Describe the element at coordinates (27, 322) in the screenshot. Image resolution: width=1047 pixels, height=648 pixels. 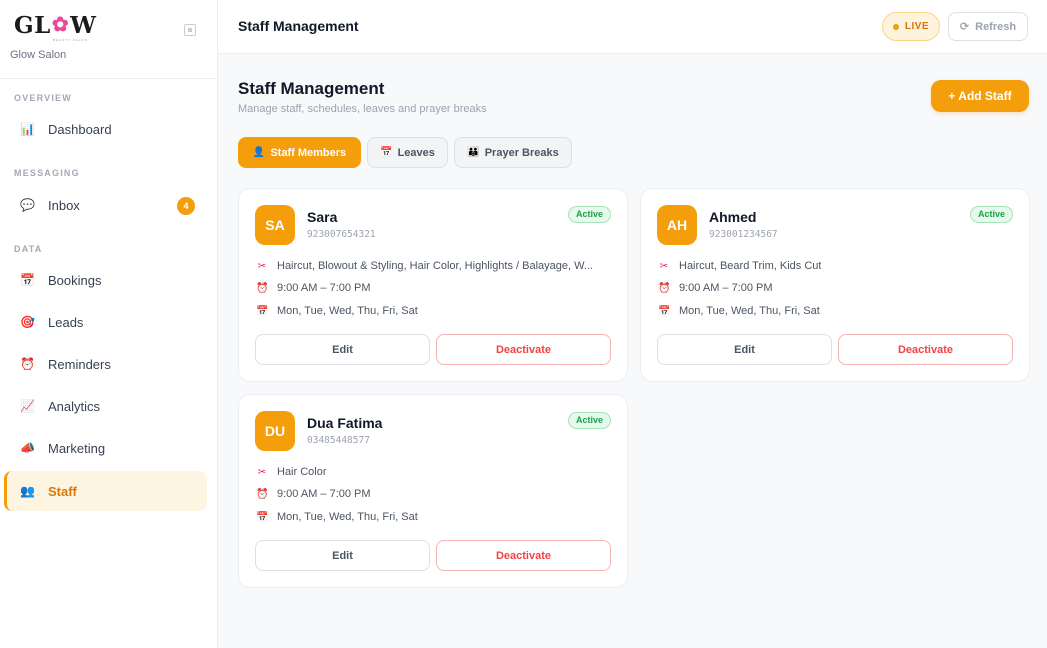
I see `target-icon: 🎯` at that location.